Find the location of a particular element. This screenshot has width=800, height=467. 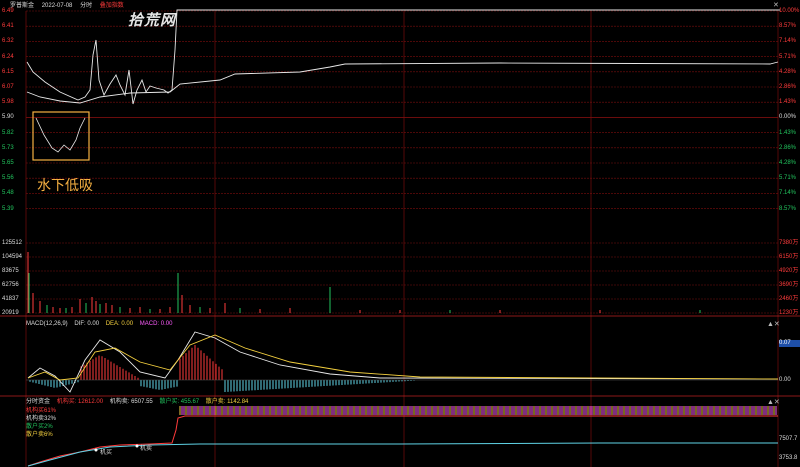

price-tick-label: 5.90 is located at coordinates (8, 117).